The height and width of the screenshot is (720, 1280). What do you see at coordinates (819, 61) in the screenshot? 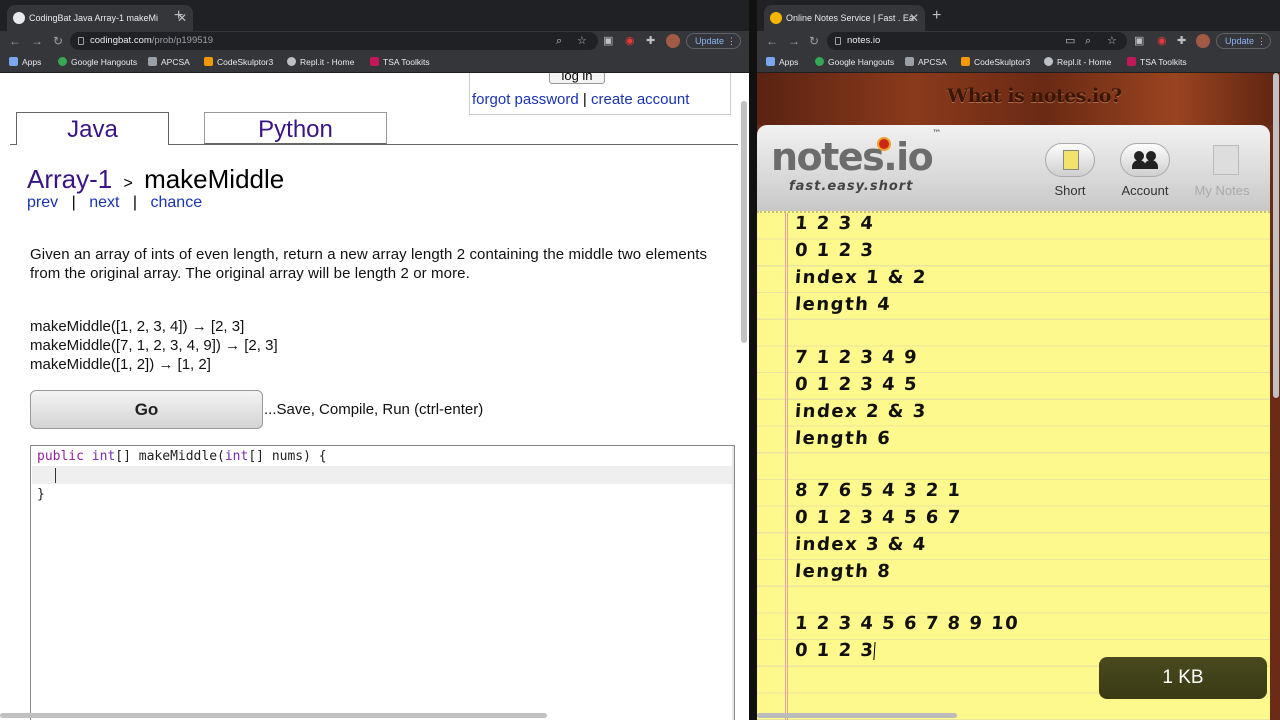
I see `hangouts-icon` at bounding box center [819, 61].